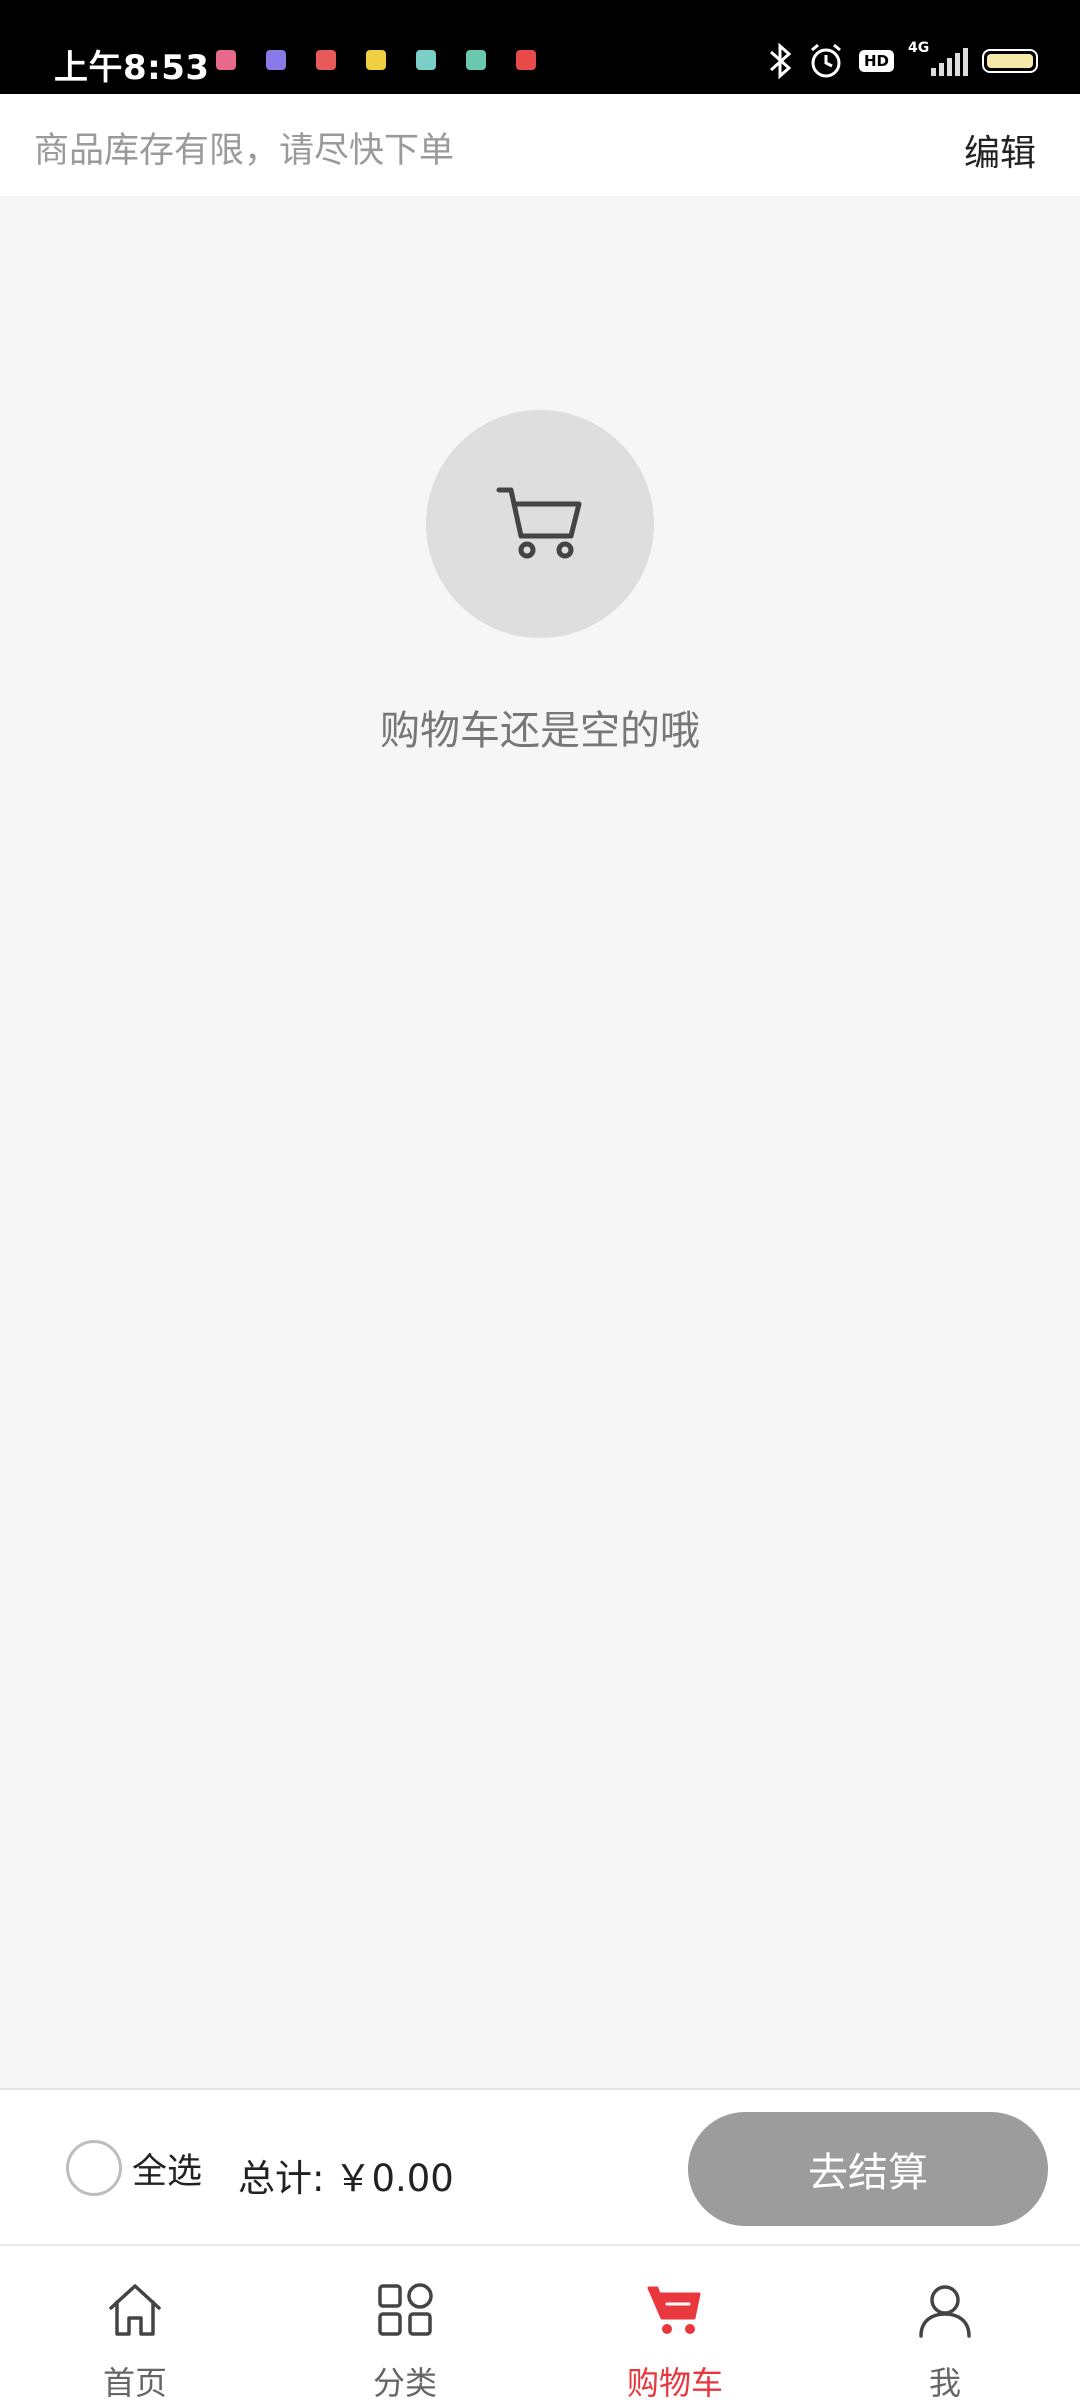 The height and width of the screenshot is (2400, 1080). I want to click on tab-cart: 购物车, so click(675, 2323).